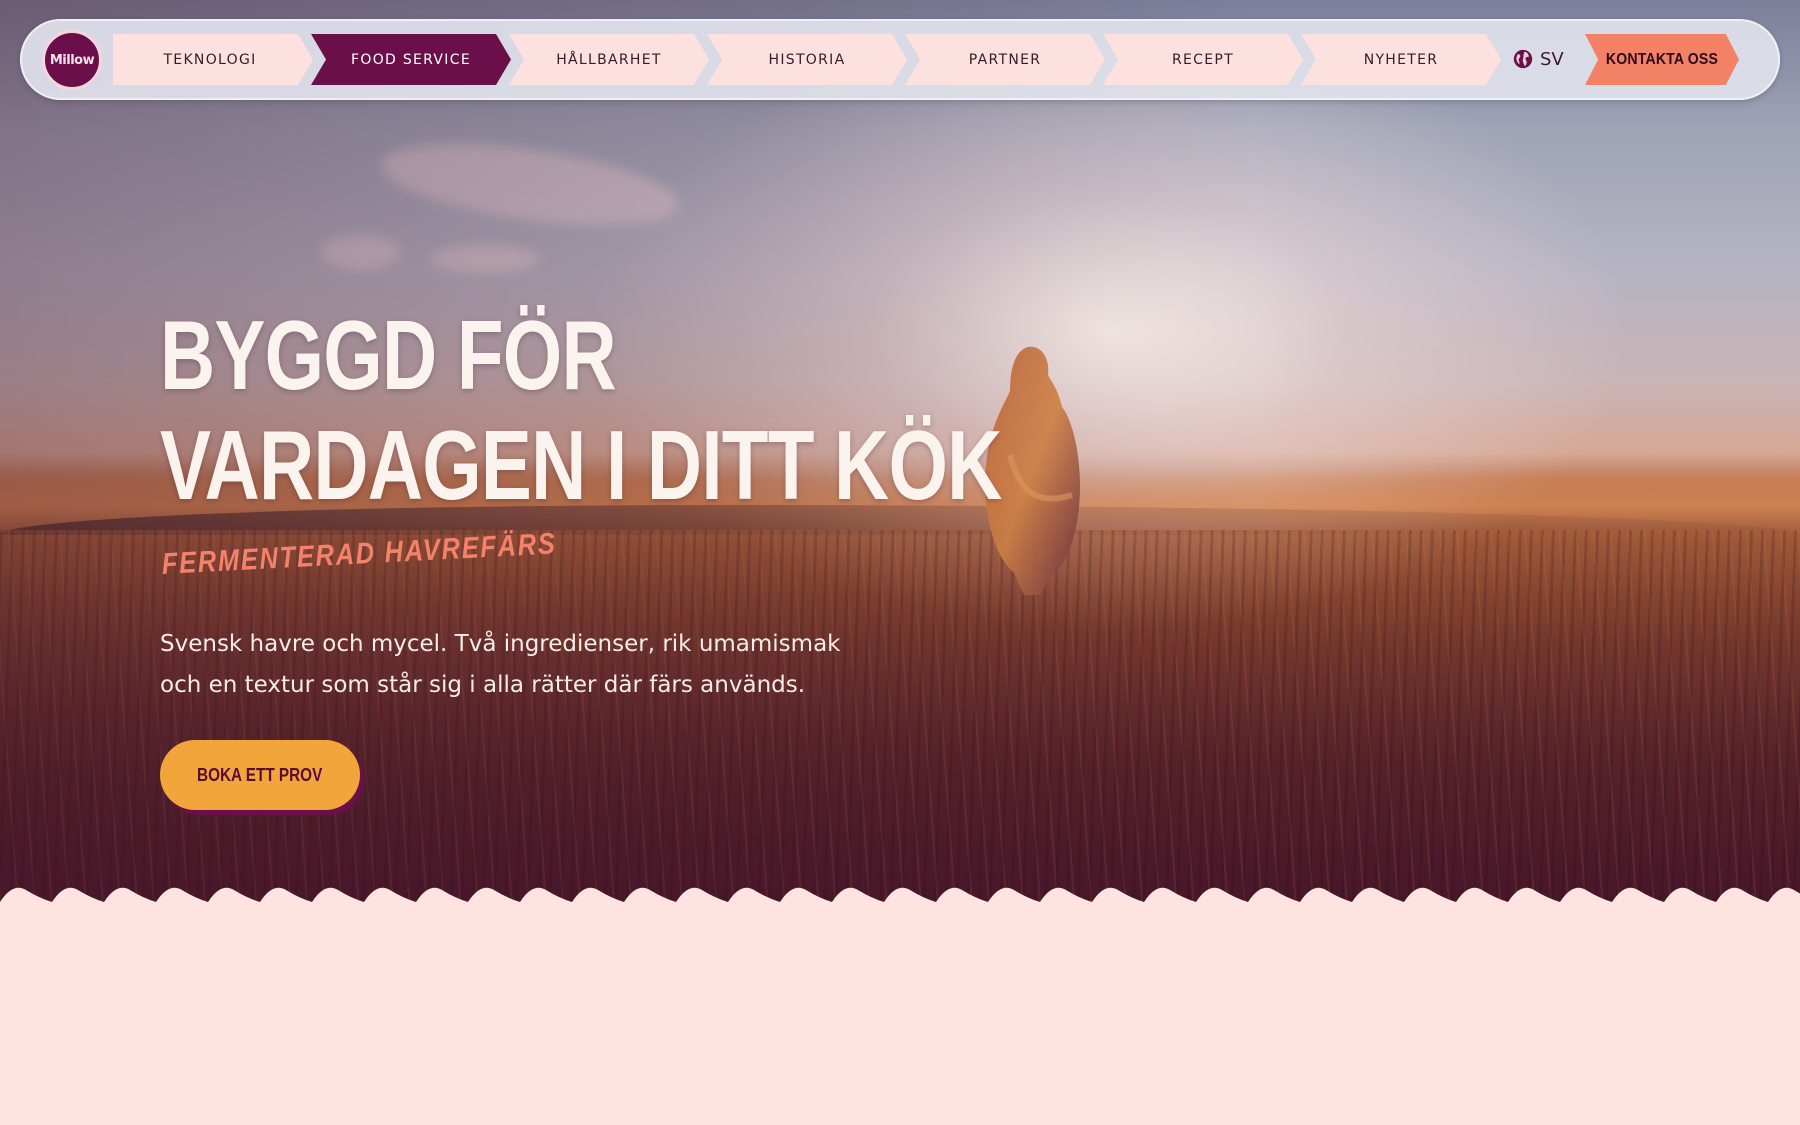 Image resolution: width=1800 pixels, height=1125 pixels. What do you see at coordinates (900, 903) in the screenshot?
I see `wave-divider` at bounding box center [900, 903].